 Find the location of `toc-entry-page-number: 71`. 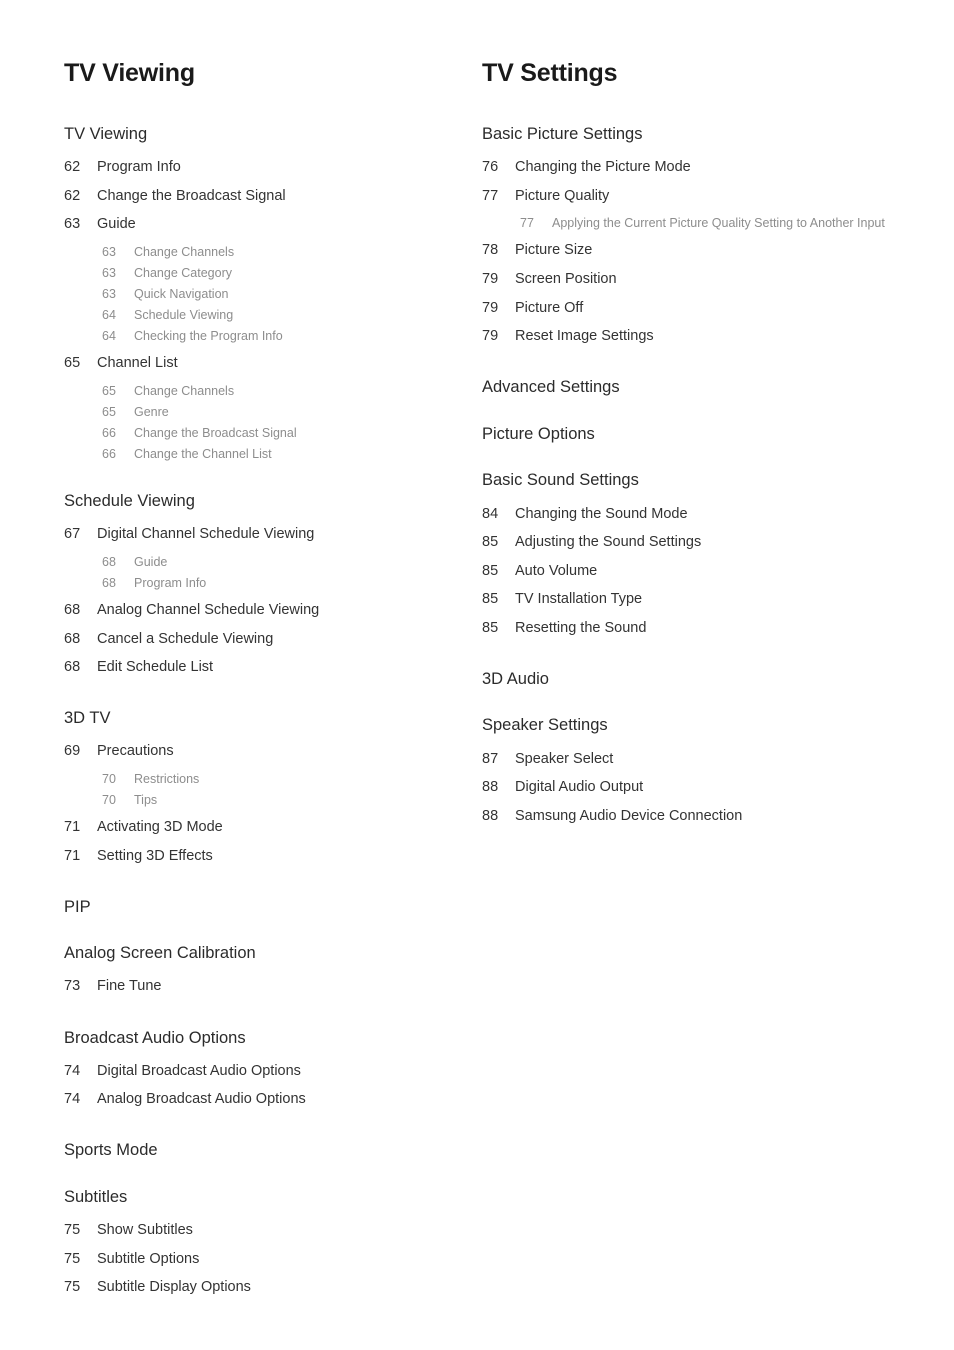

toc-entry-page-number: 71 is located at coordinates (72, 827).